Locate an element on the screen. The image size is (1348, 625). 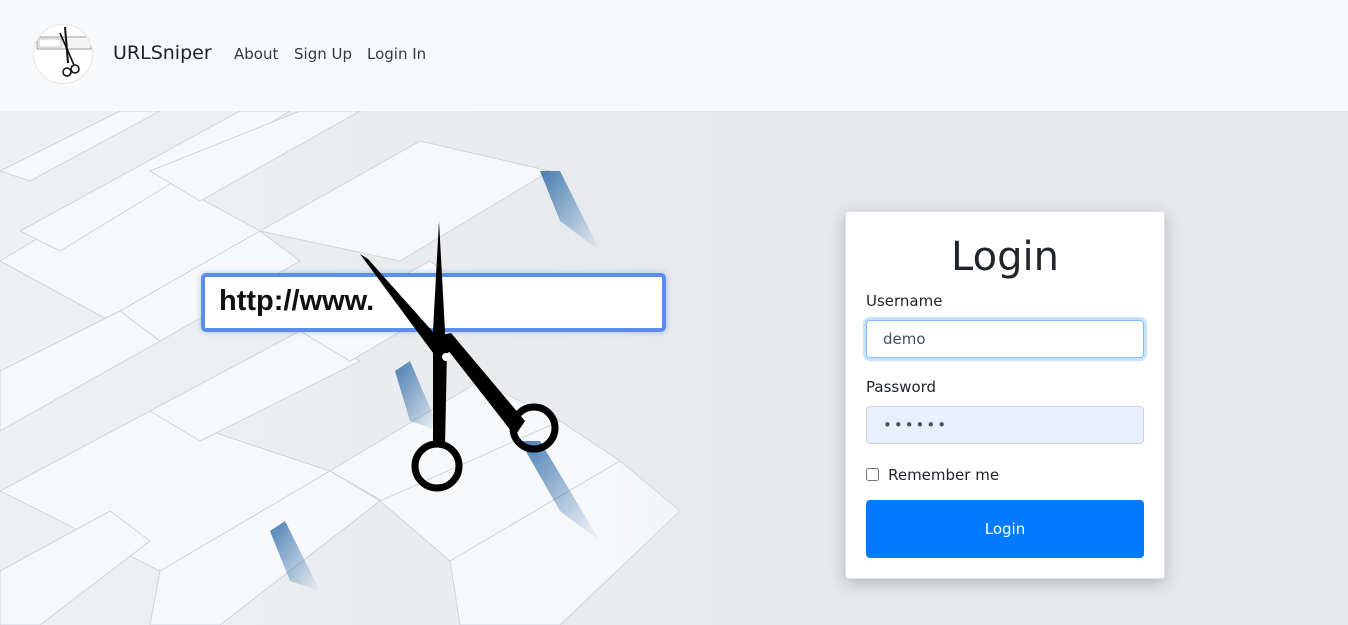
username-label: Username is located at coordinates (904, 301).